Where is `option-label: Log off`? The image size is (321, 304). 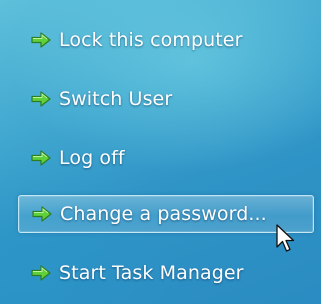
option-label: Log off is located at coordinates (92, 158).